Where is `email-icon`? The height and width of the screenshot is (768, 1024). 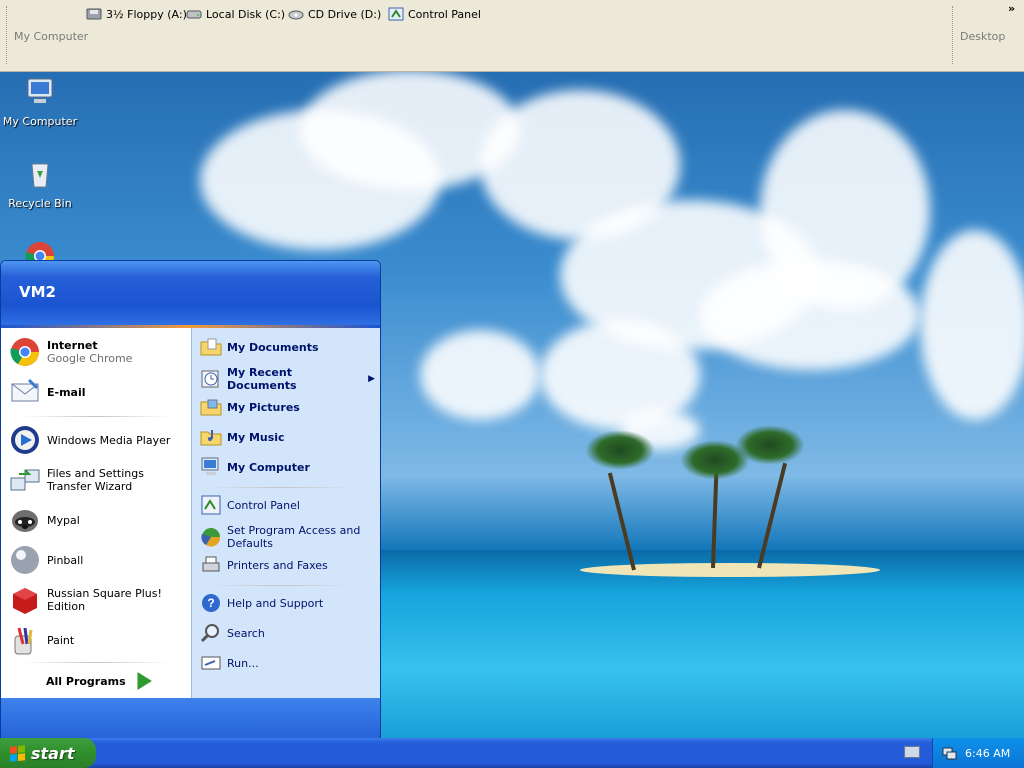 email-icon is located at coordinates (25, 390).